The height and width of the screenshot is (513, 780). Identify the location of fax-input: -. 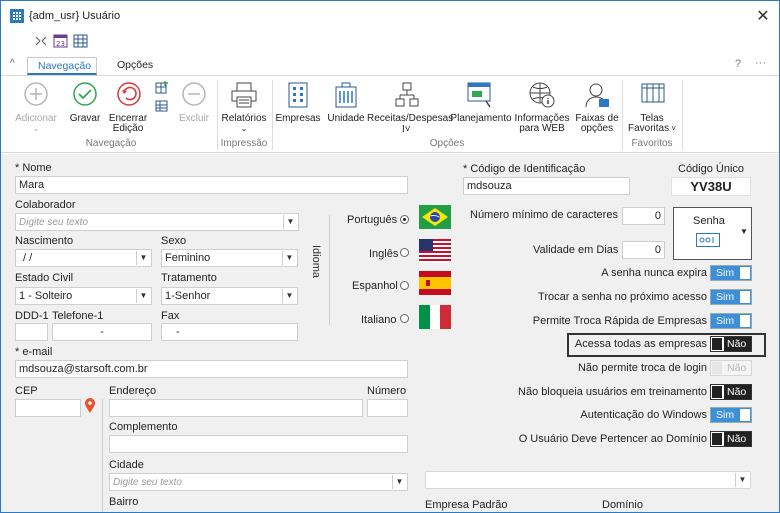
(229, 332).